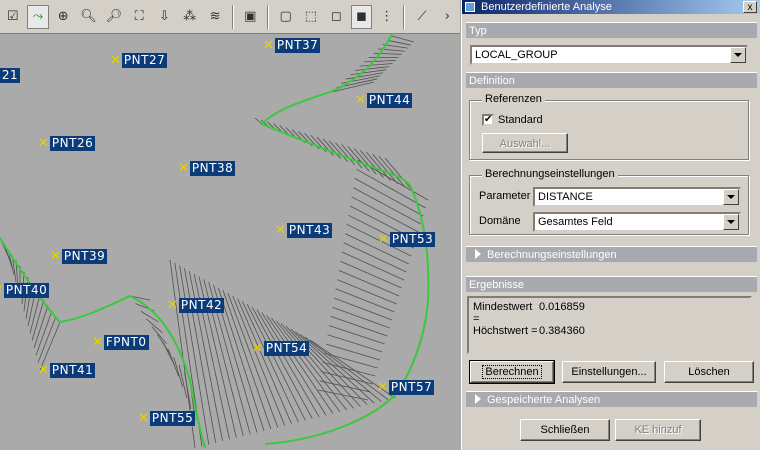 This screenshot has height=450, width=760. I want to click on dialog-title: Benutzerdefinierte Analyse, so click(546, 7).